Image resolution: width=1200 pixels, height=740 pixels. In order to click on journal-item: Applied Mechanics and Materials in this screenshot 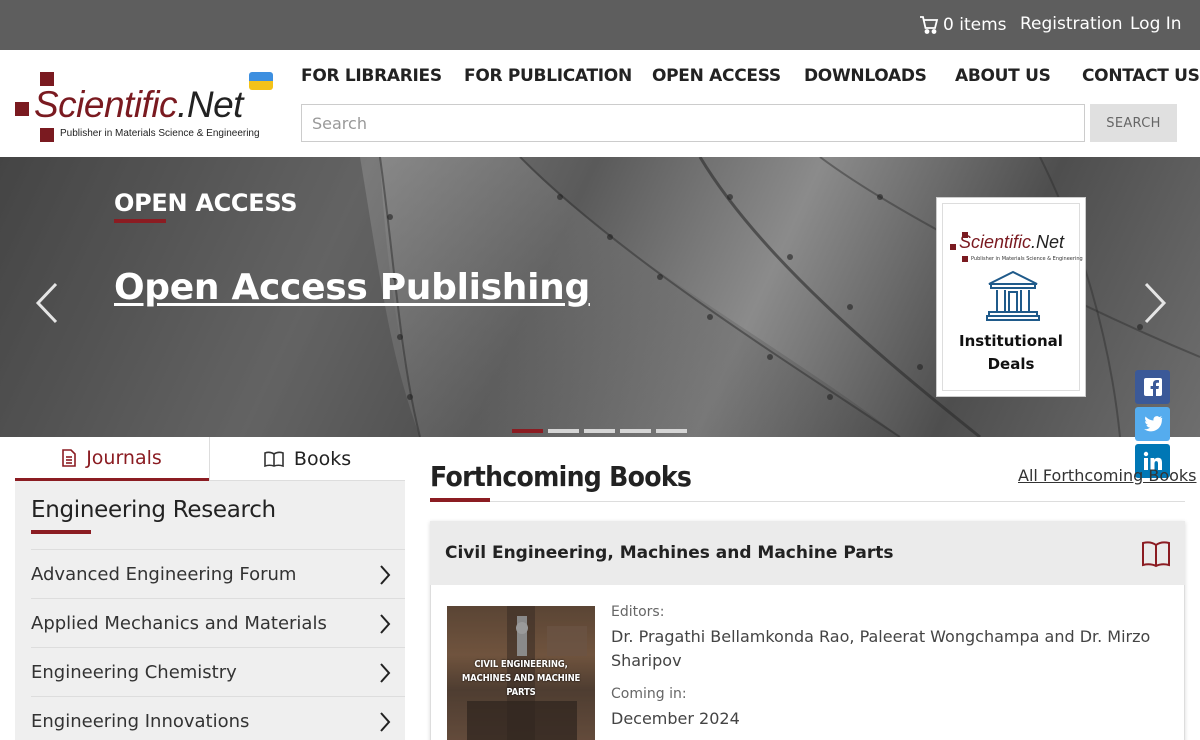, I will do `click(218, 622)`.